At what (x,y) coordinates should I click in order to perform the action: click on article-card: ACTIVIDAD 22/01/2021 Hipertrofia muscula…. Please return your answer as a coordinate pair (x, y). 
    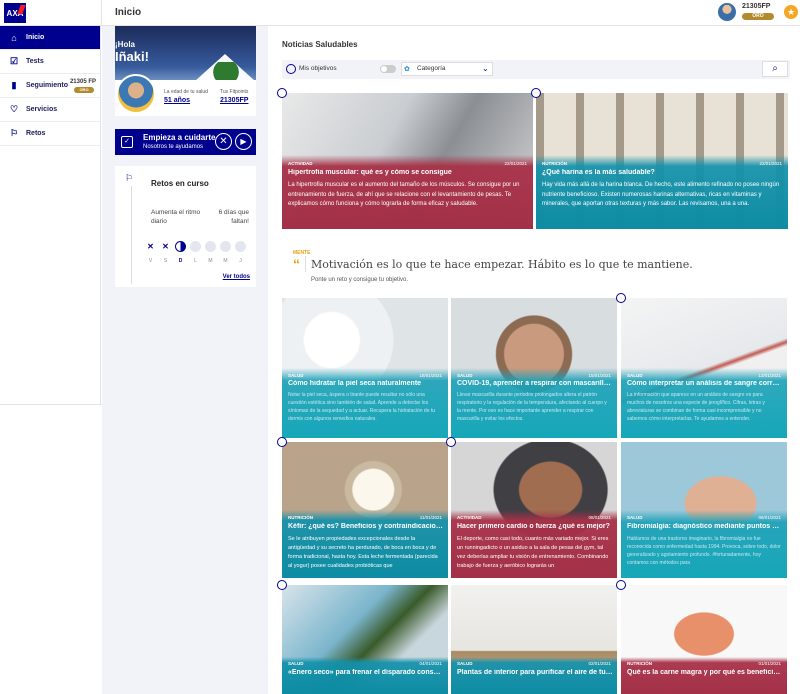
    Looking at the image, I should click on (407, 161).